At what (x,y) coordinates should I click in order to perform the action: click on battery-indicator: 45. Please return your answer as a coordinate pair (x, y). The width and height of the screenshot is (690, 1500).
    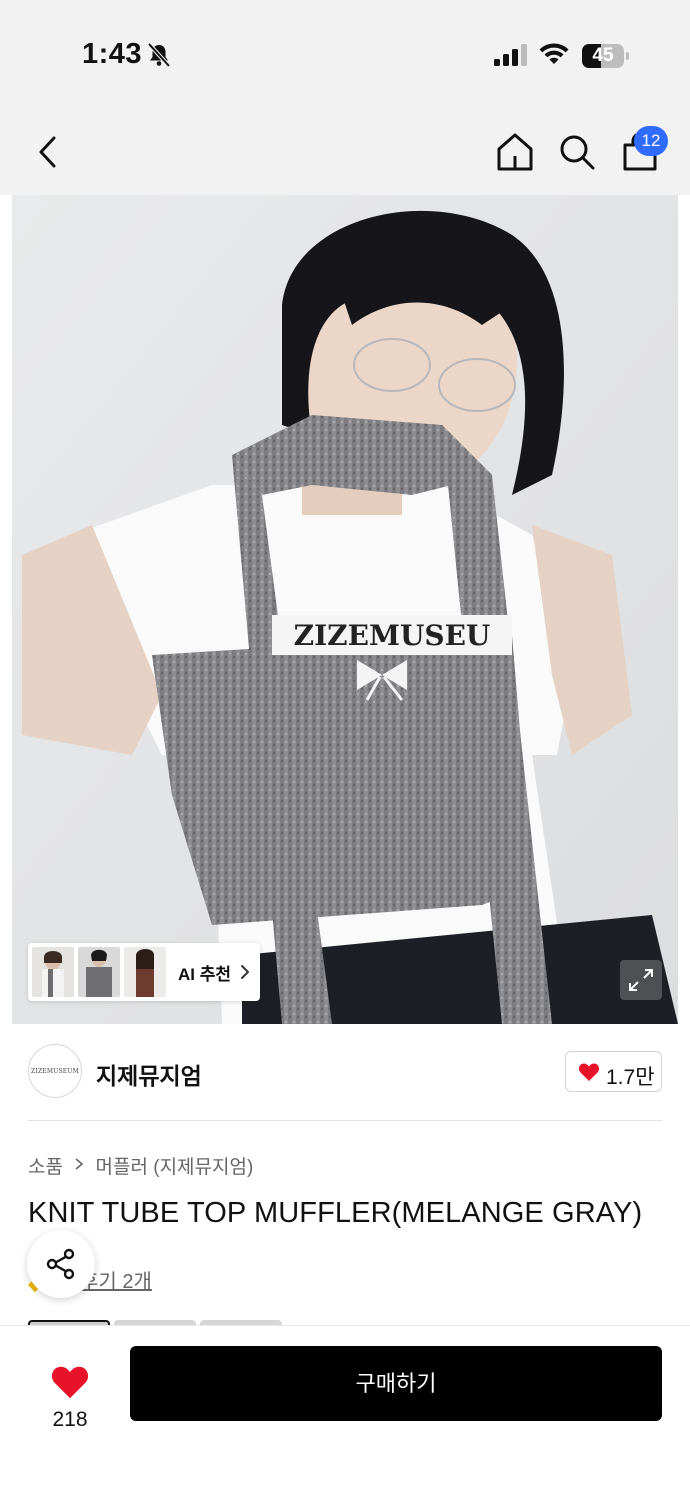
    Looking at the image, I should click on (605, 56).